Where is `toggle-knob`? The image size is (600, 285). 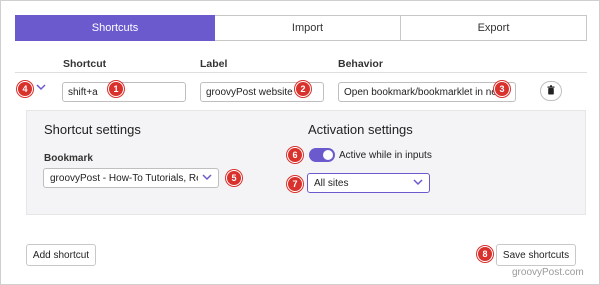 toggle-knob is located at coordinates (328, 155).